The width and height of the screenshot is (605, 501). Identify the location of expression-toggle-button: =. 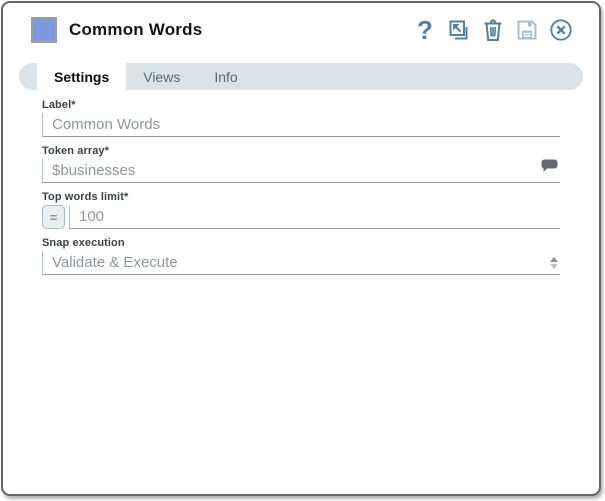
(53, 217).